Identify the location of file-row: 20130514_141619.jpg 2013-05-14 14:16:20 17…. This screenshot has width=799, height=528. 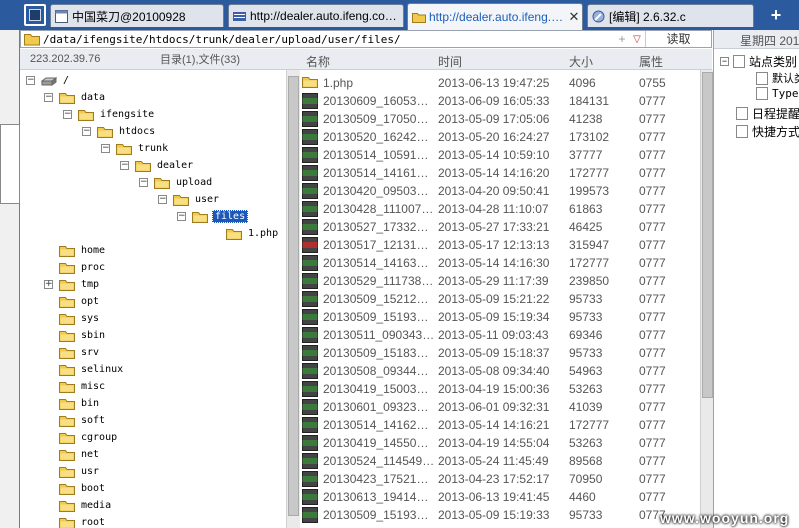
(499, 173).